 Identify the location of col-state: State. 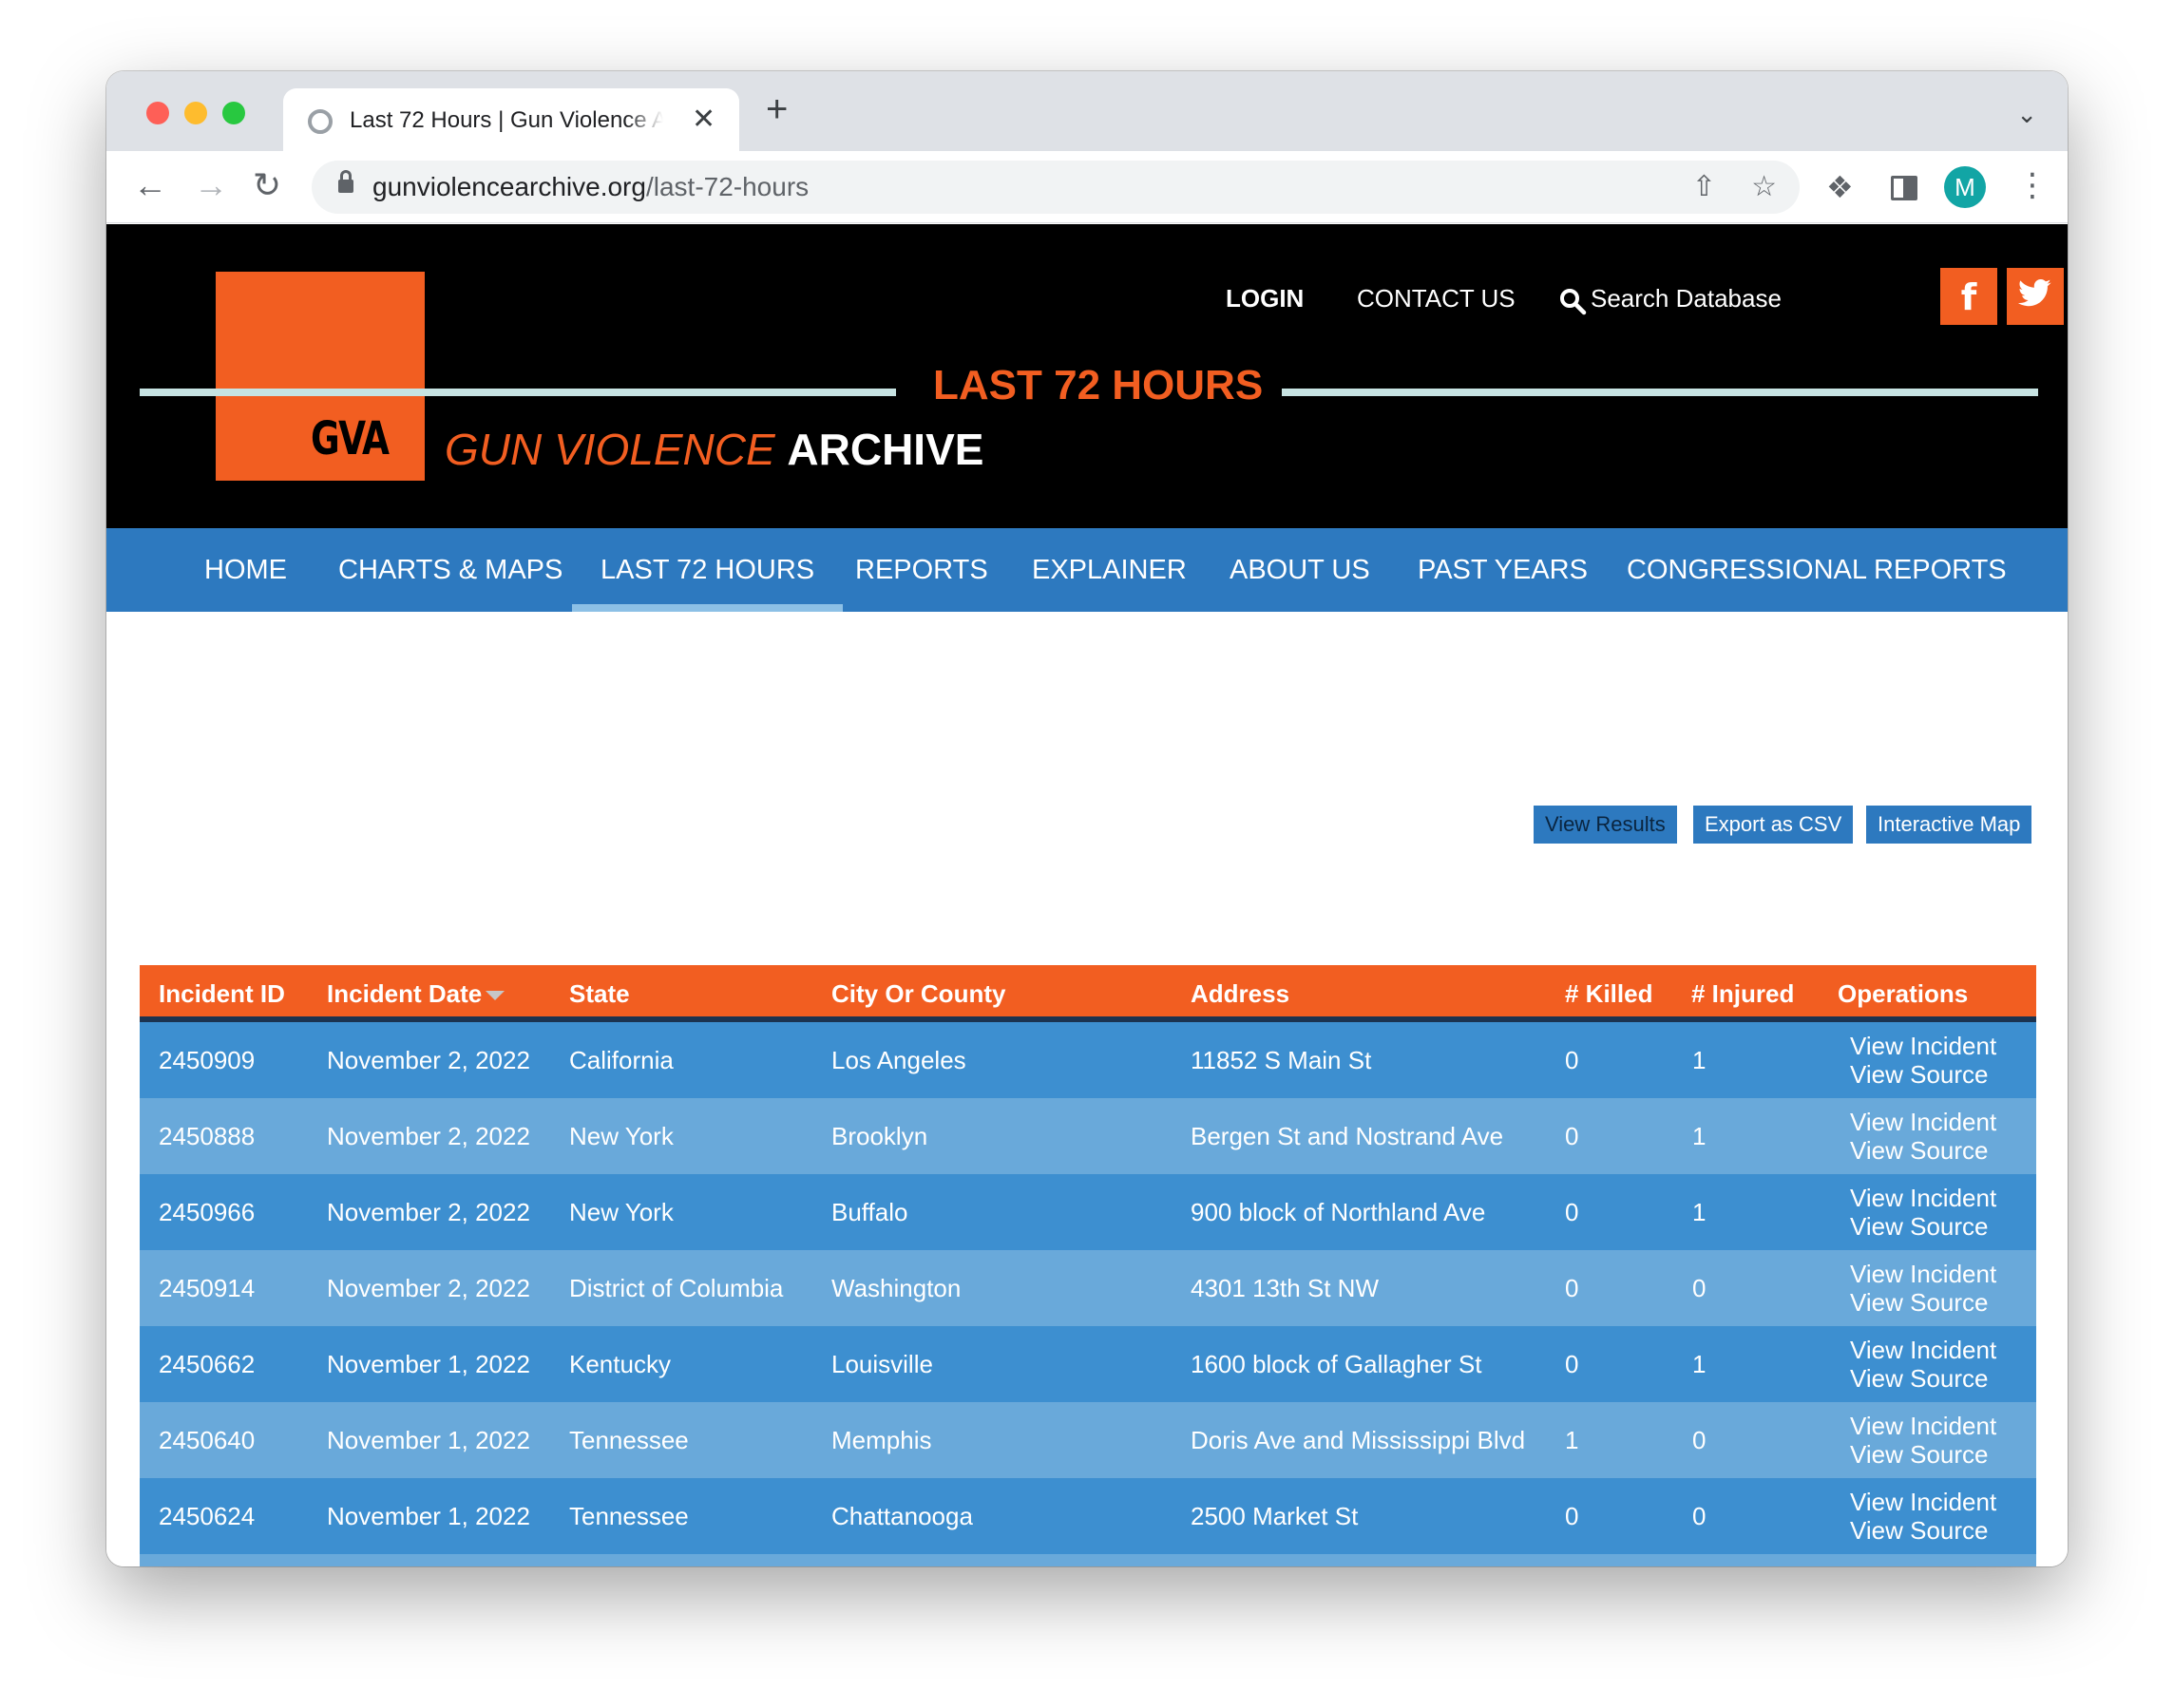
(599, 993).